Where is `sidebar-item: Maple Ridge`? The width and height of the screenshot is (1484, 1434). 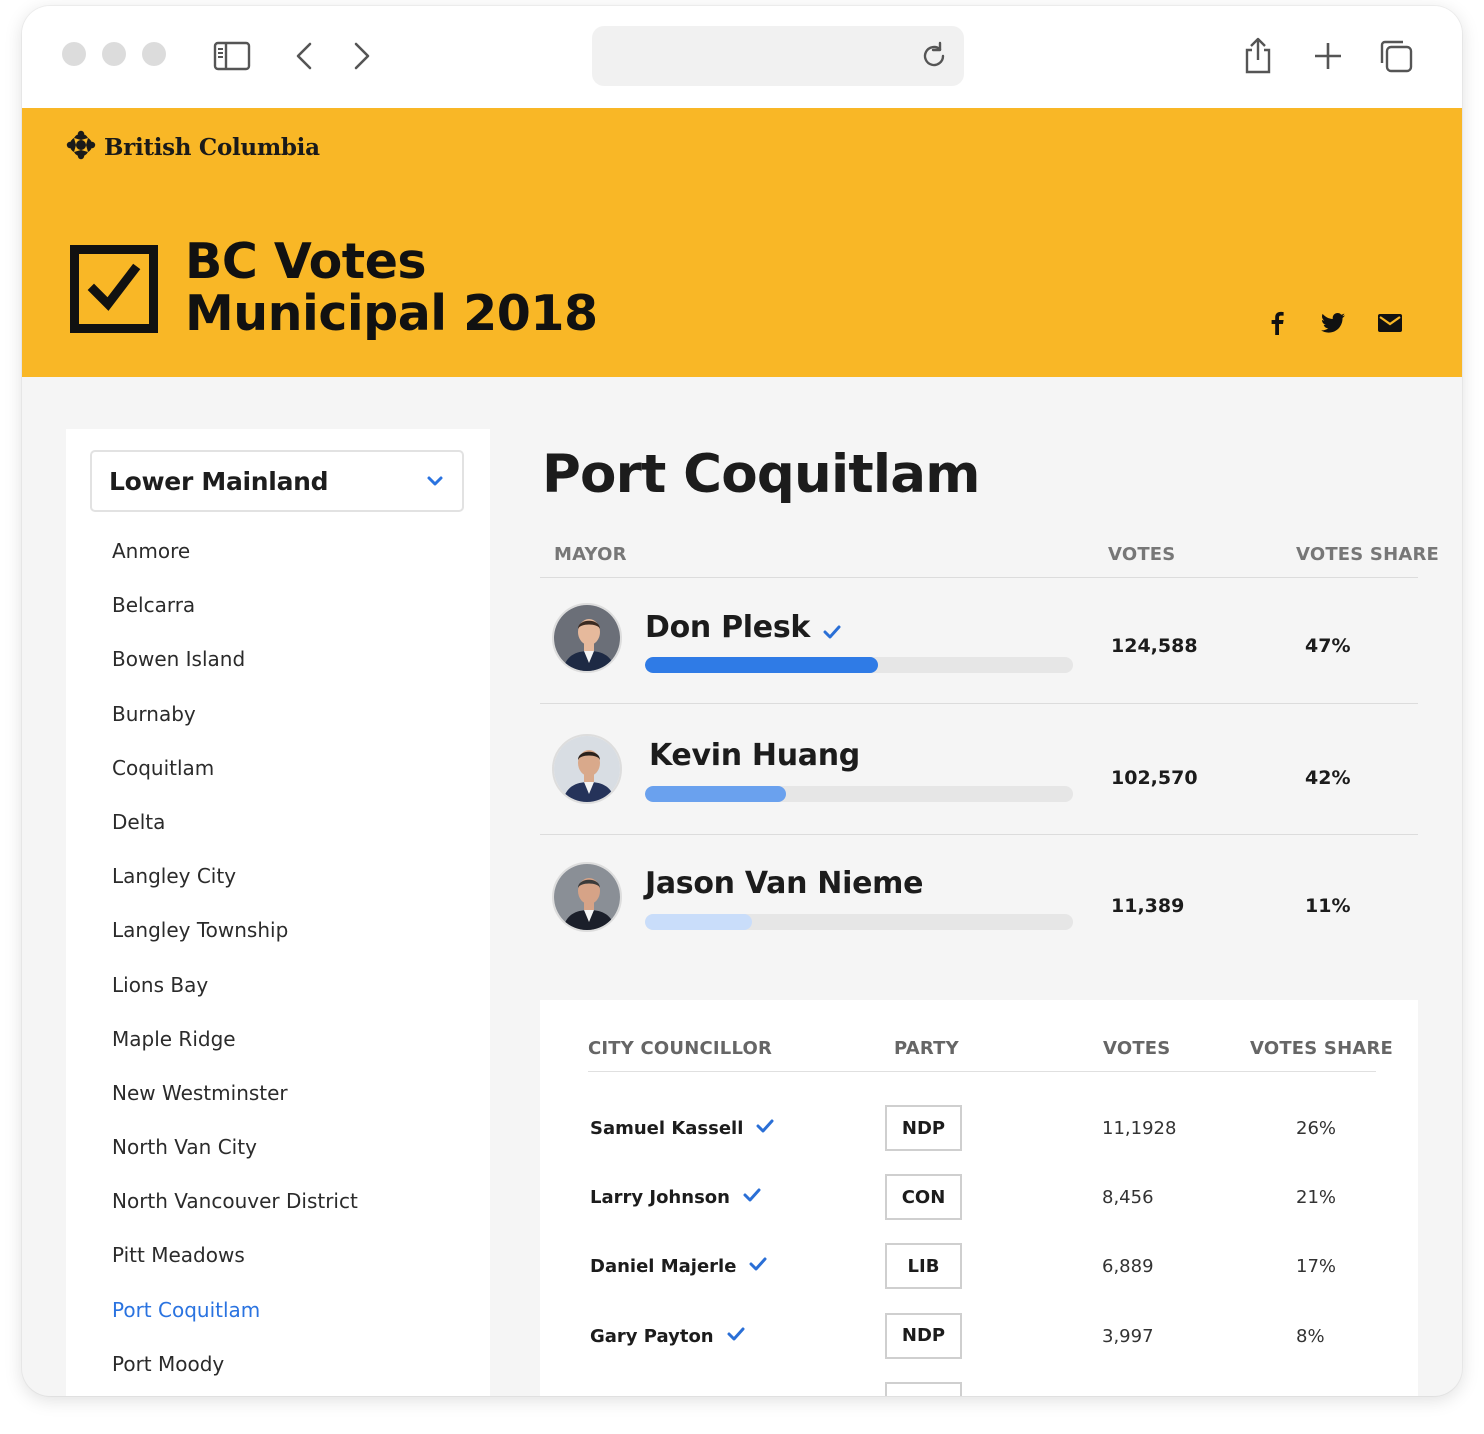
sidebar-item: Maple Ridge is located at coordinates (235, 1048).